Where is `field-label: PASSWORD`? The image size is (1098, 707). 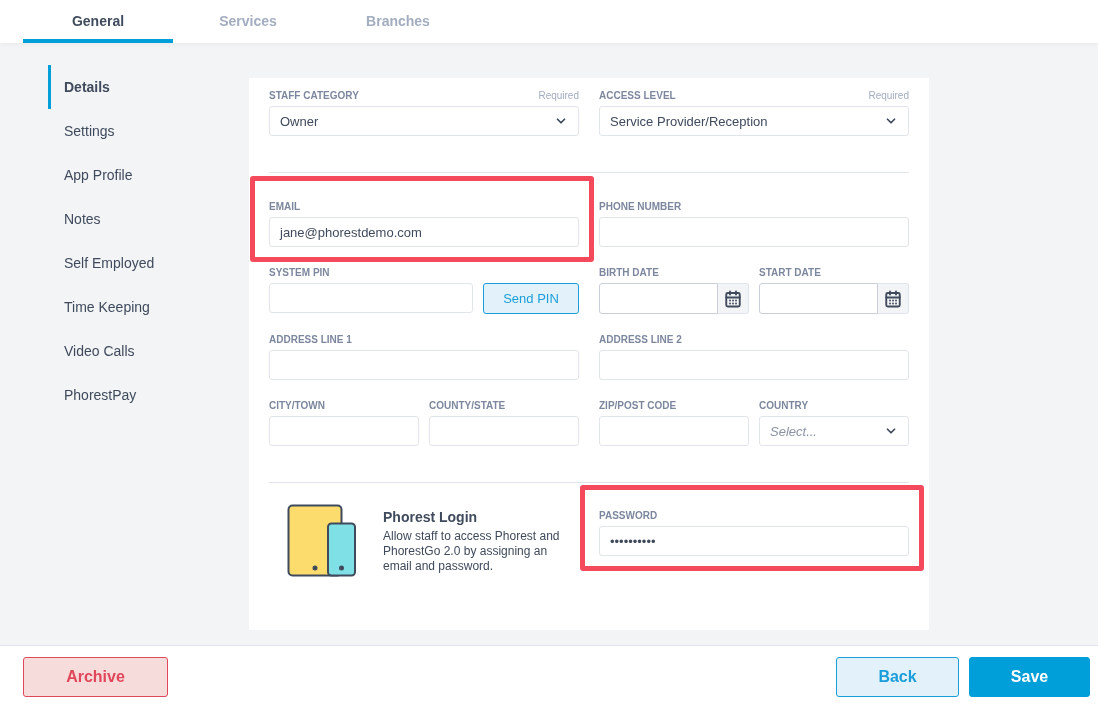 field-label: PASSWORD is located at coordinates (628, 515).